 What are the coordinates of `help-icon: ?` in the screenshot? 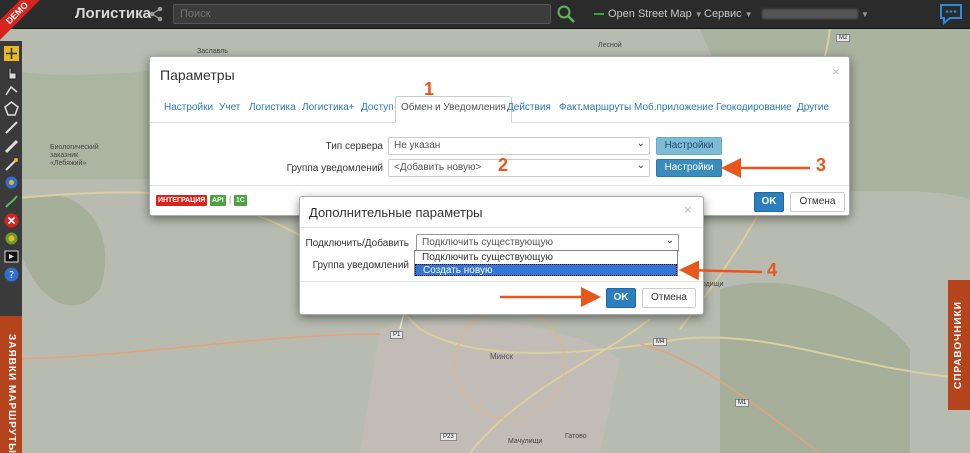 It's located at (11, 274).